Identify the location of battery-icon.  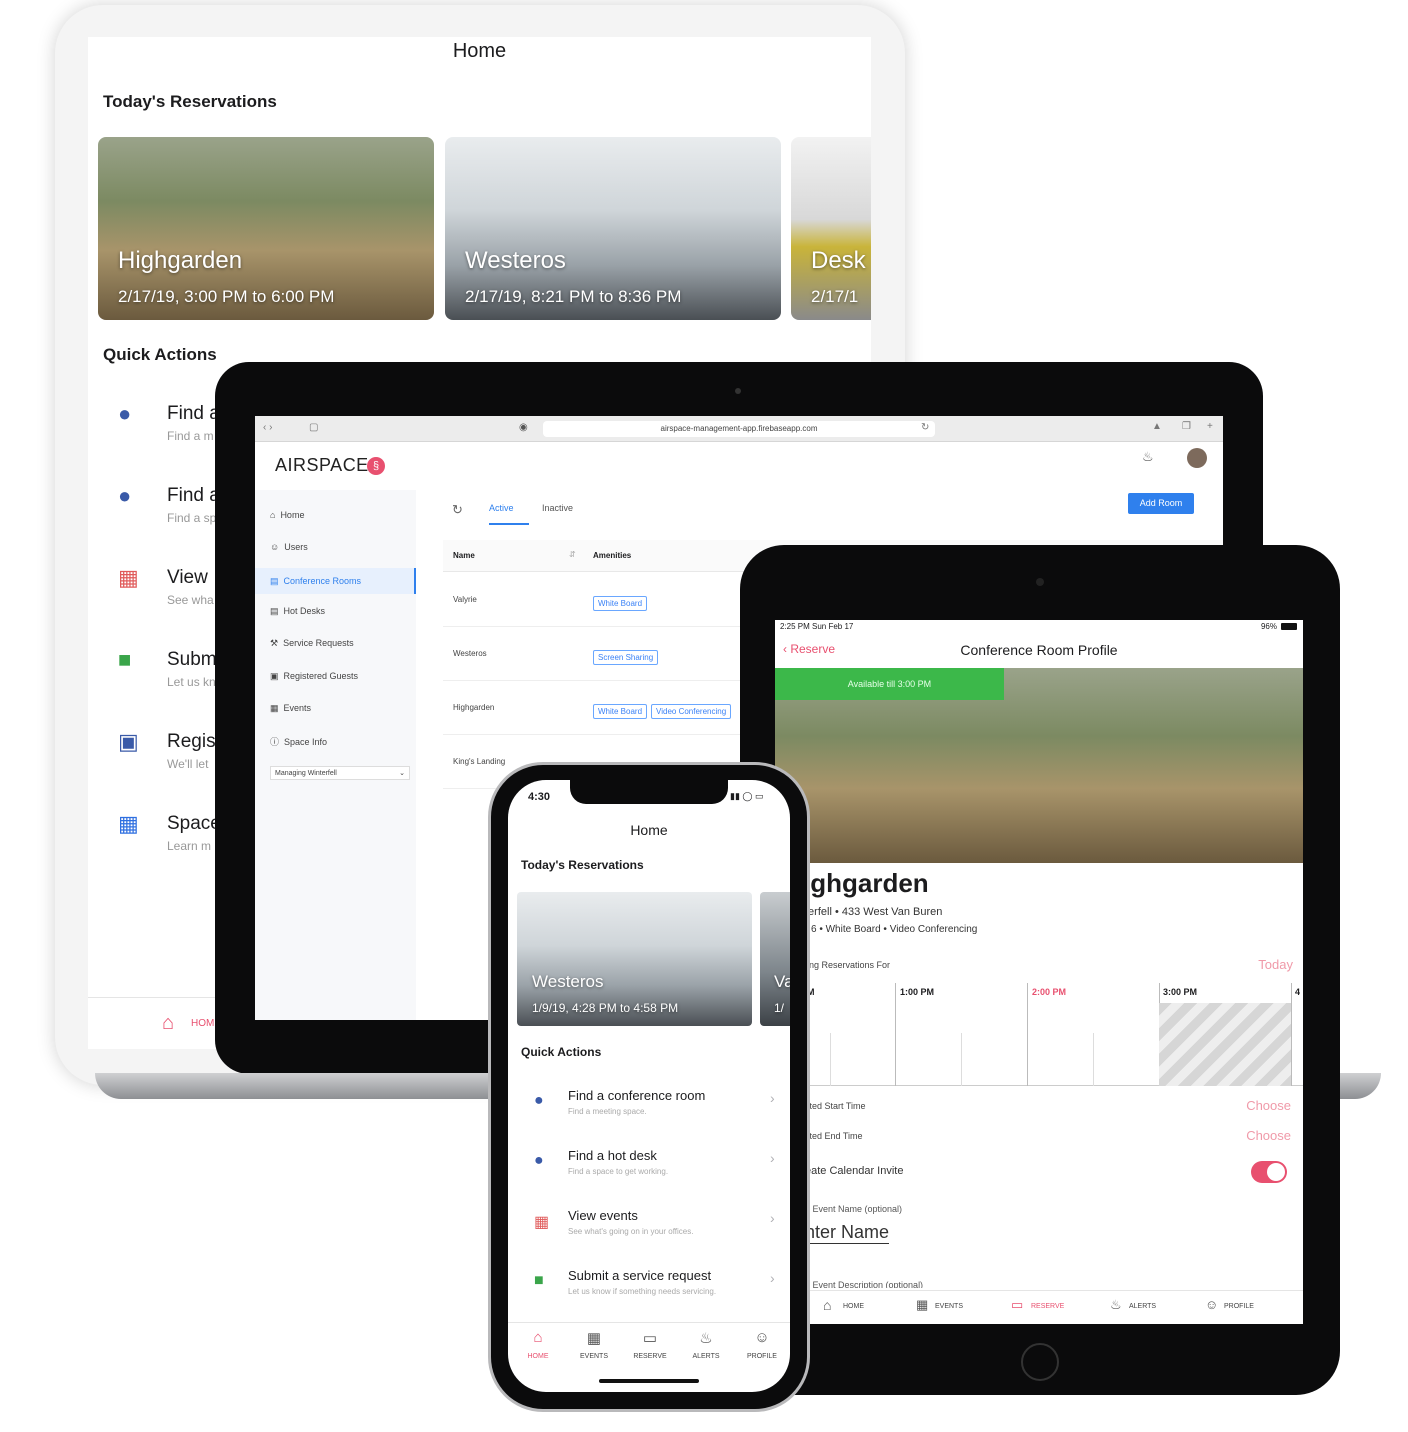
(1289, 626).